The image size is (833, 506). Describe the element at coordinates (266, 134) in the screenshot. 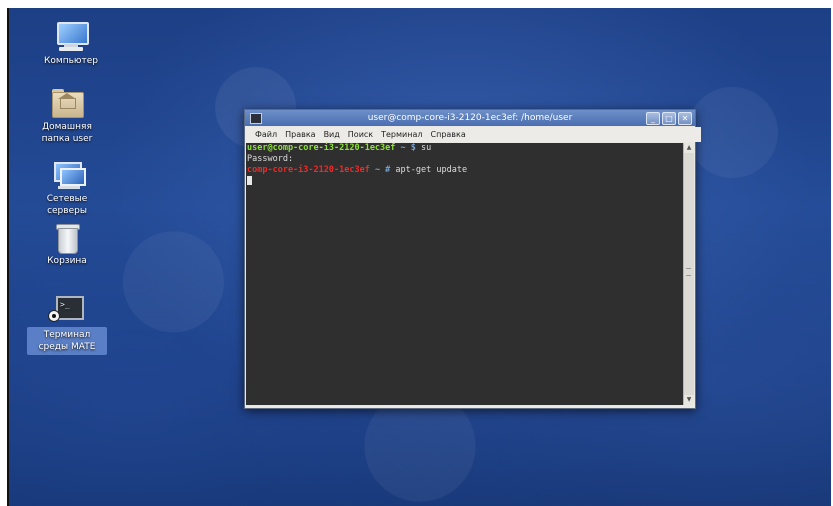

I see `menu-file: Файл` at that location.